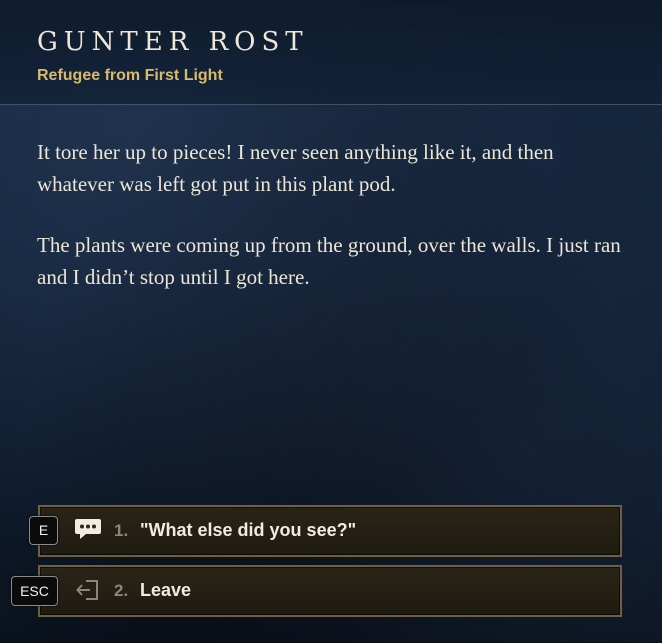 This screenshot has height=643, width=662. Describe the element at coordinates (248, 530) in the screenshot. I see `option-text: "What else did you see?"` at that location.